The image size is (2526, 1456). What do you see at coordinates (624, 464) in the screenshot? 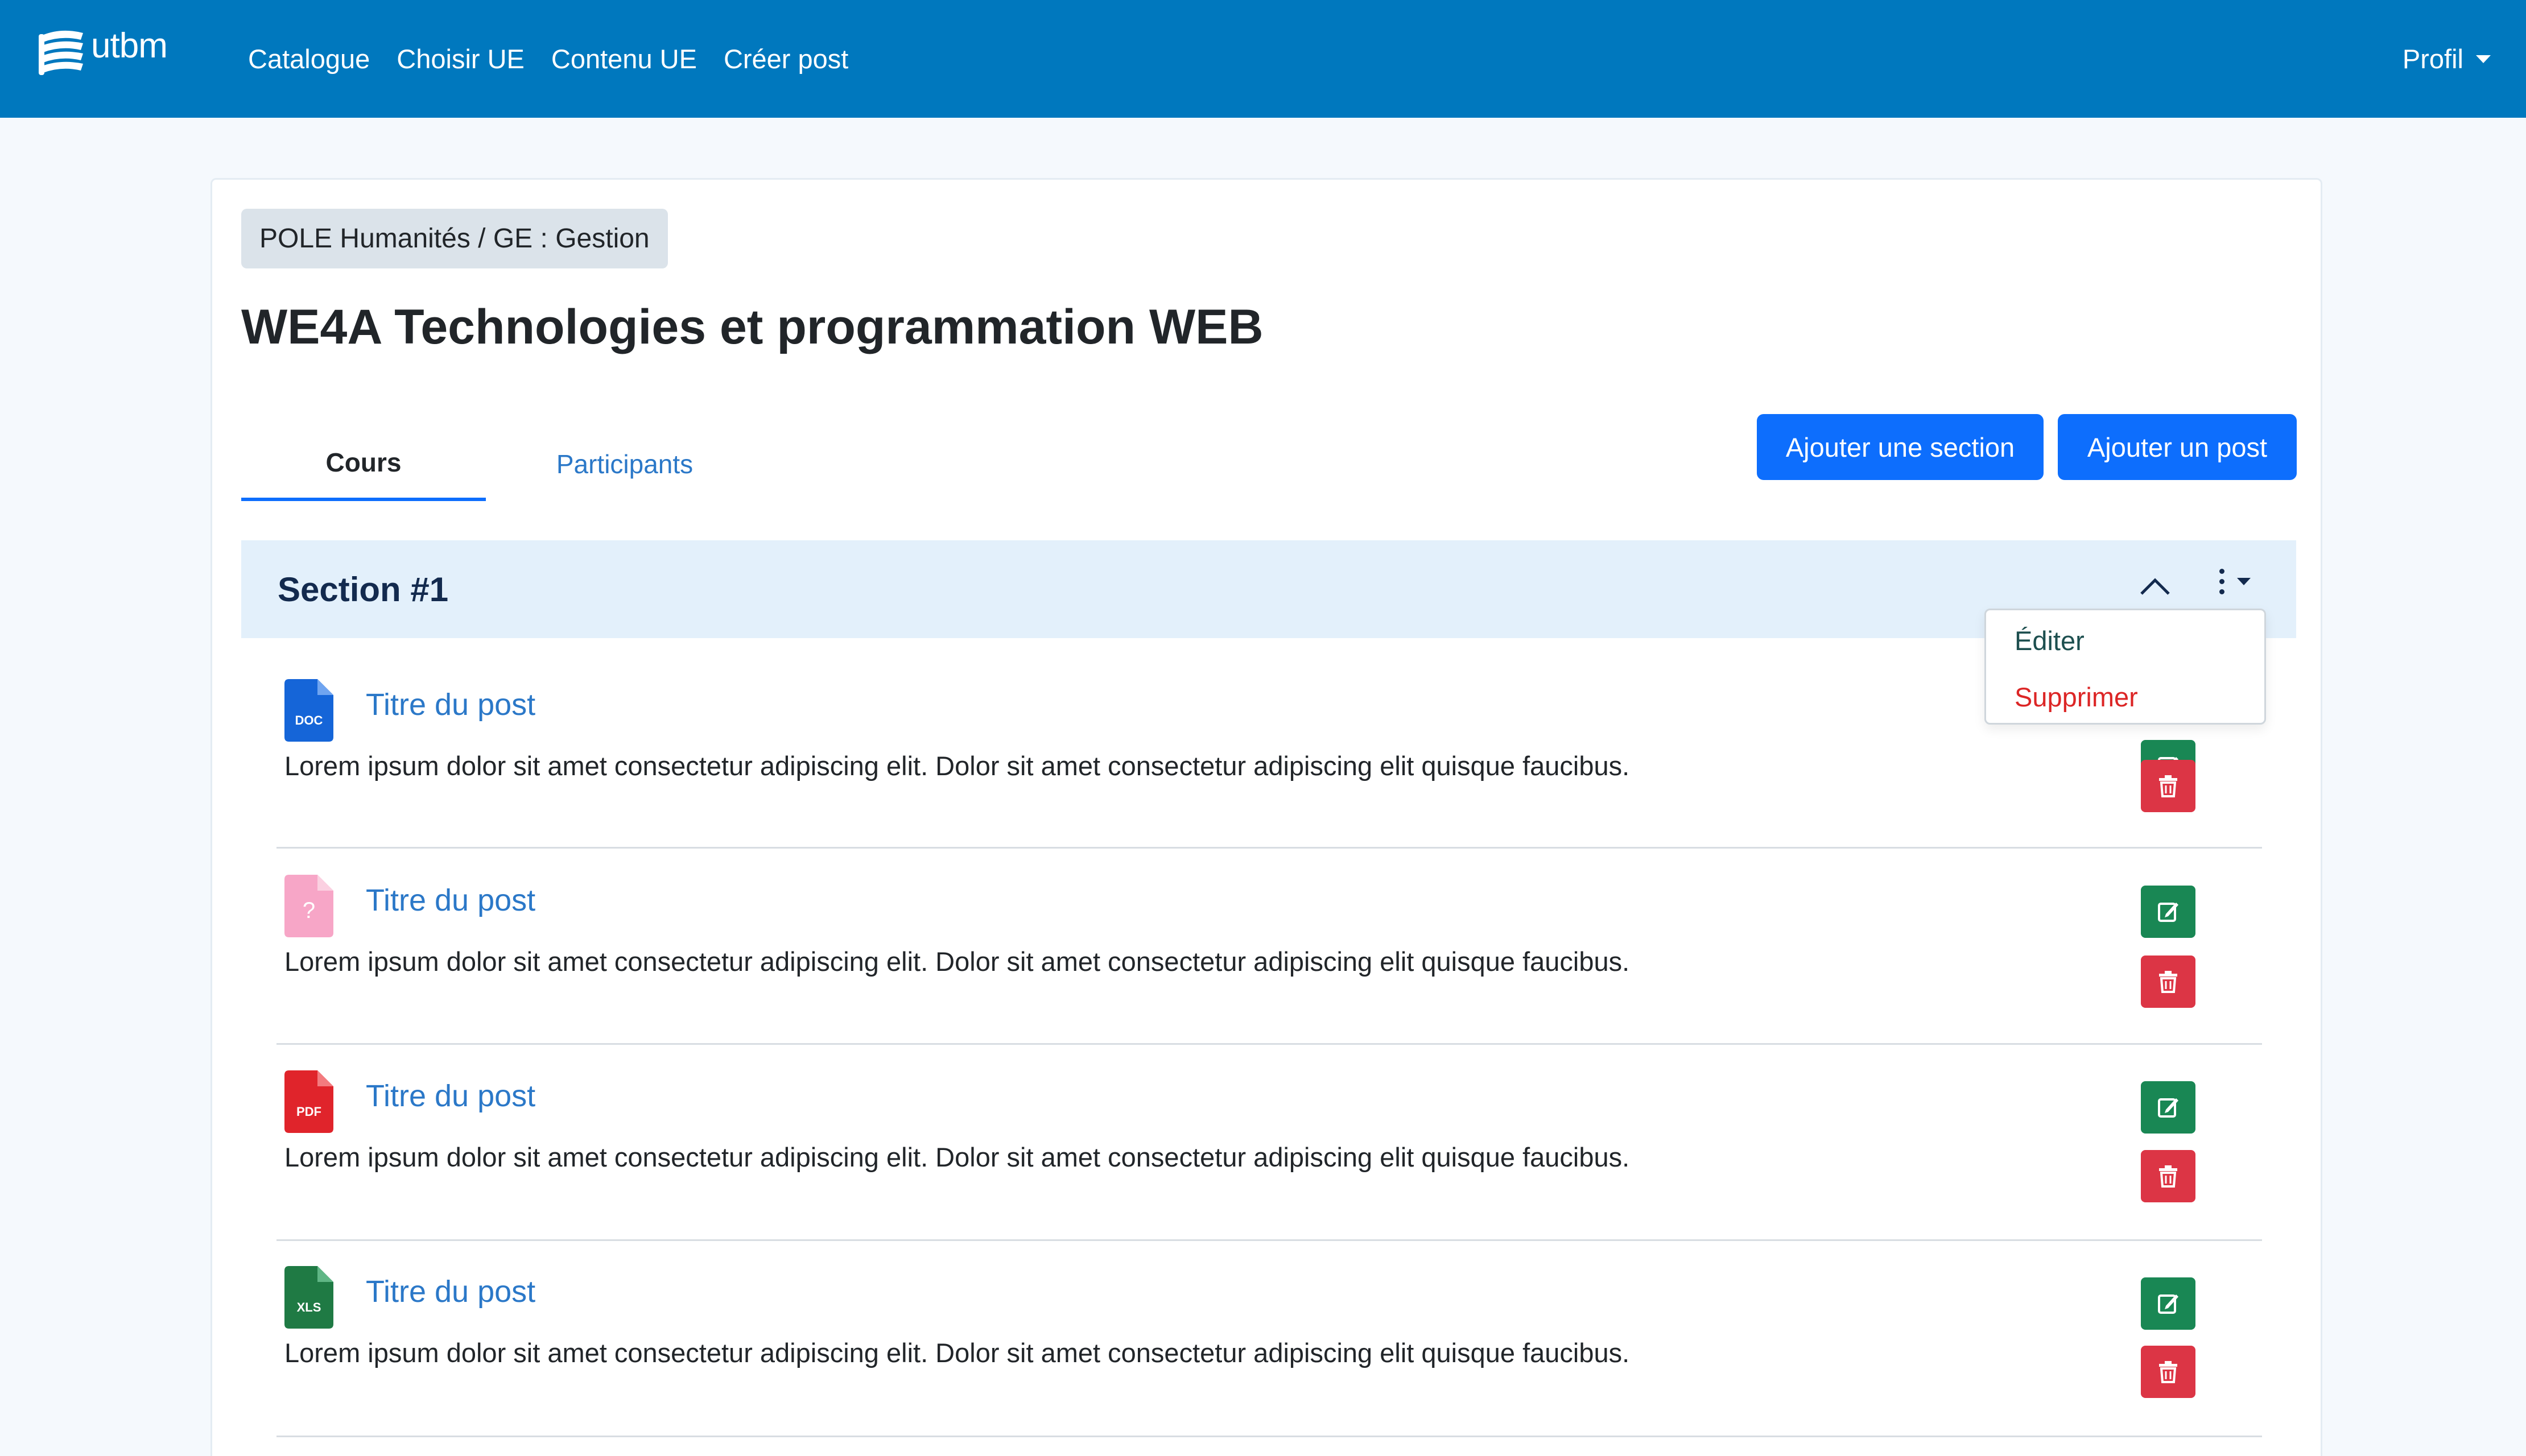
I see `tab-participants: Participants` at bounding box center [624, 464].